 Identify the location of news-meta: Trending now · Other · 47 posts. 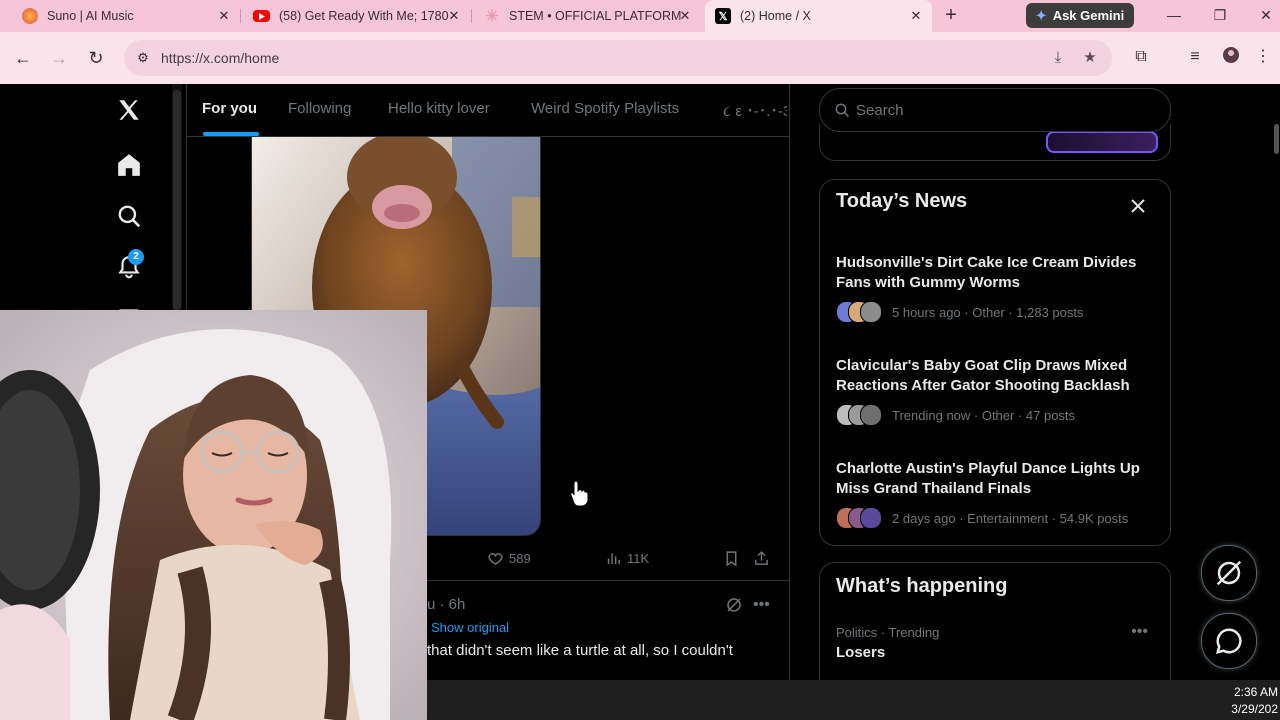
(984, 415).